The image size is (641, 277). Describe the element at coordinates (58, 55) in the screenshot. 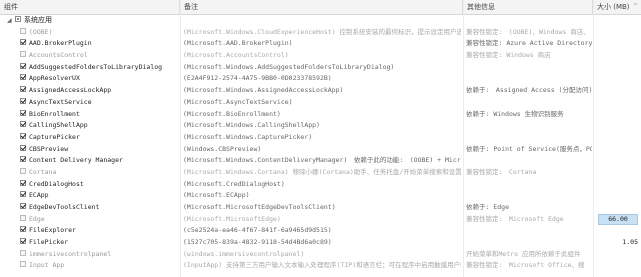

I see `component-name: AccountsControl` at that location.